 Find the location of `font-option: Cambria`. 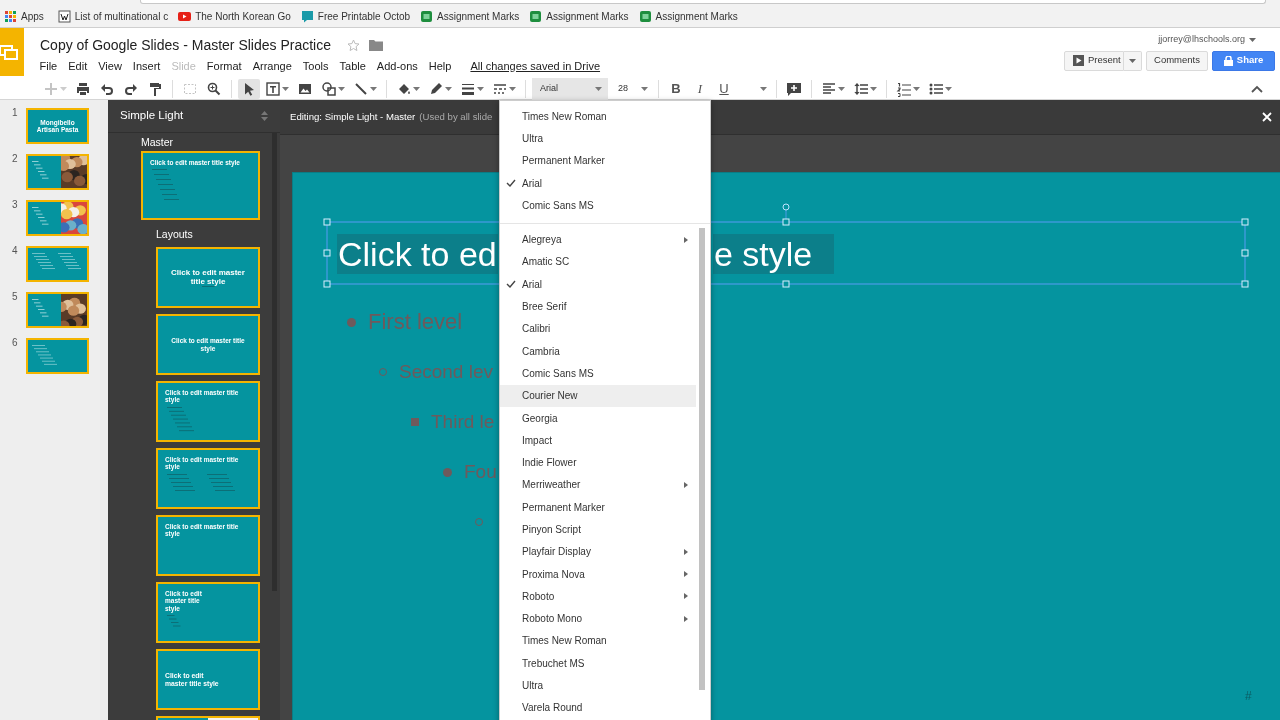

font-option: Cambria is located at coordinates (605, 351).